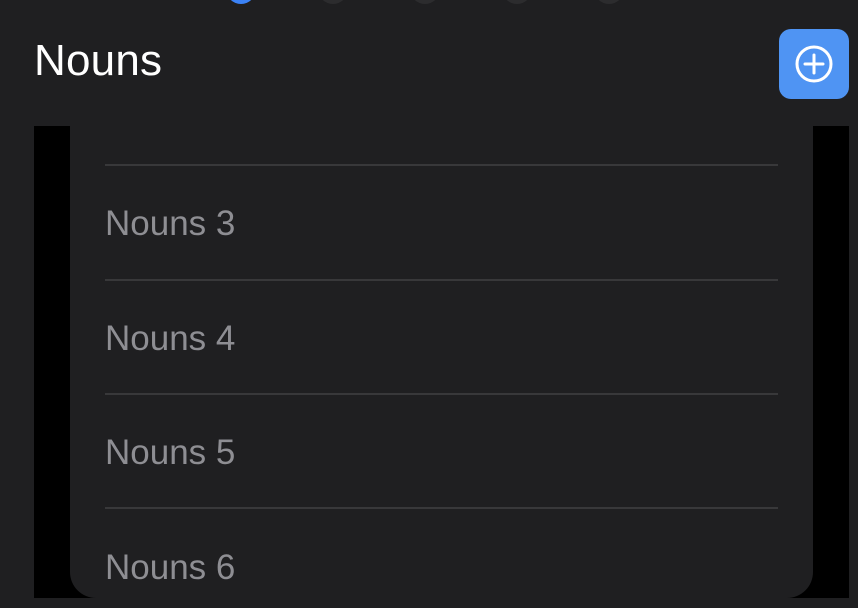  I want to click on page-dot-active, so click(241, 2).